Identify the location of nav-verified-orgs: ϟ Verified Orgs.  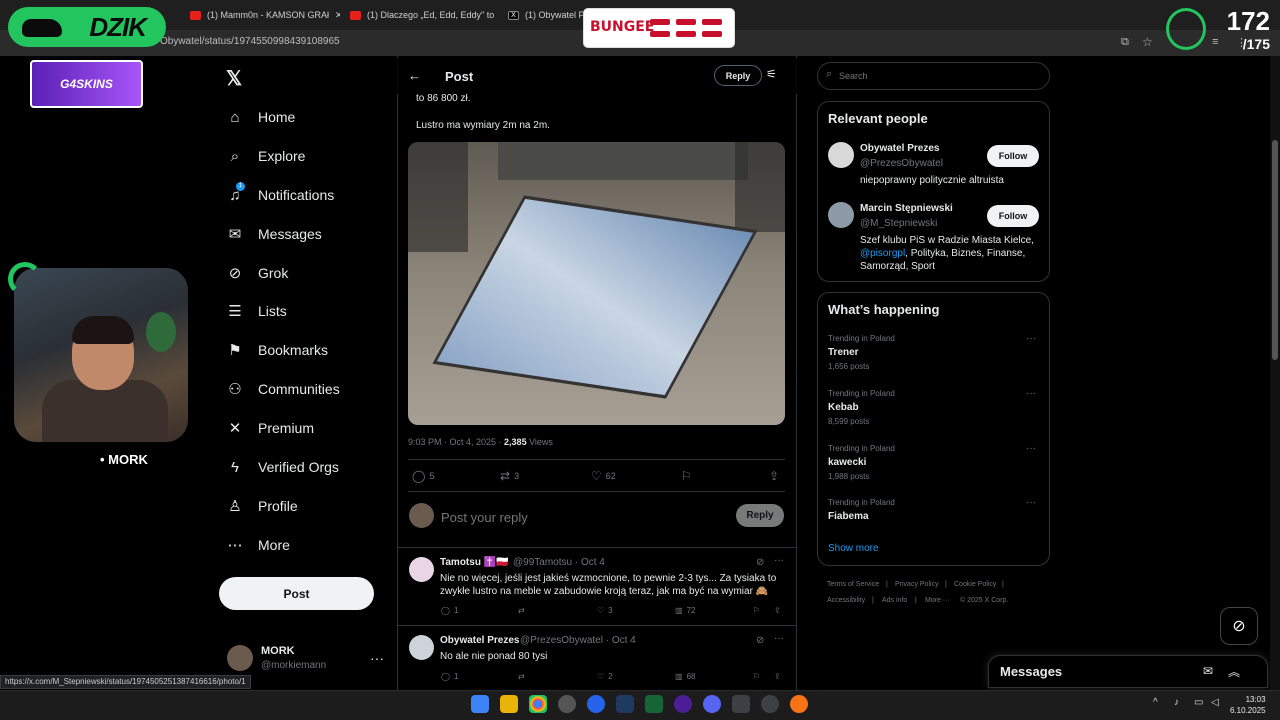
(282, 467).